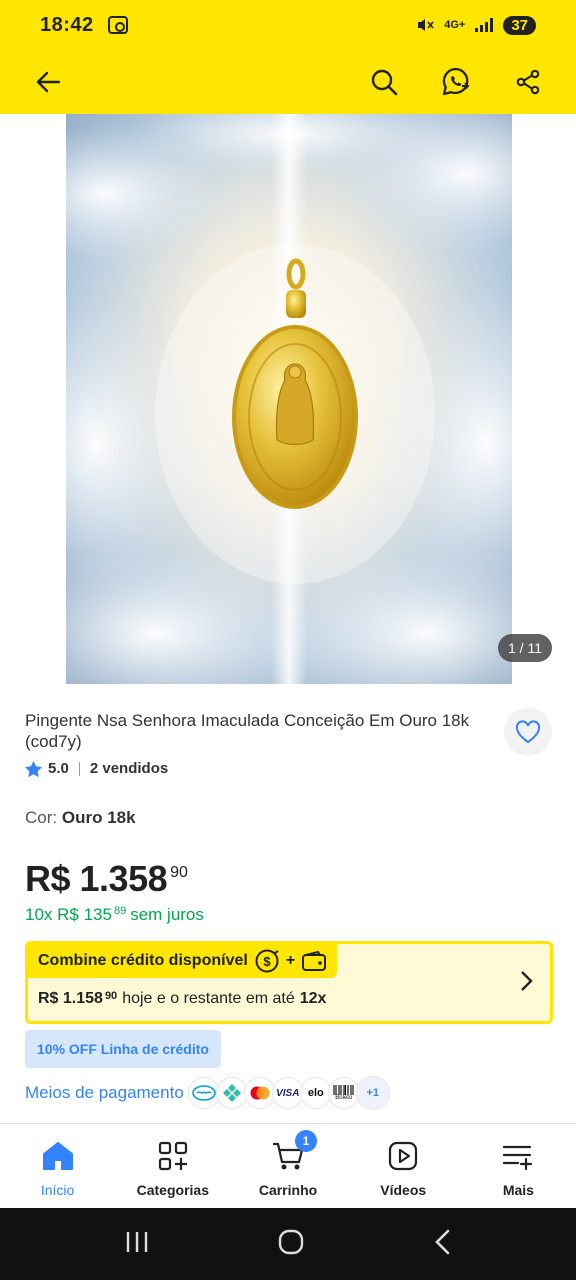 Image resolution: width=576 pixels, height=1280 pixels. I want to click on barcode-icon, so click(343, 1090).